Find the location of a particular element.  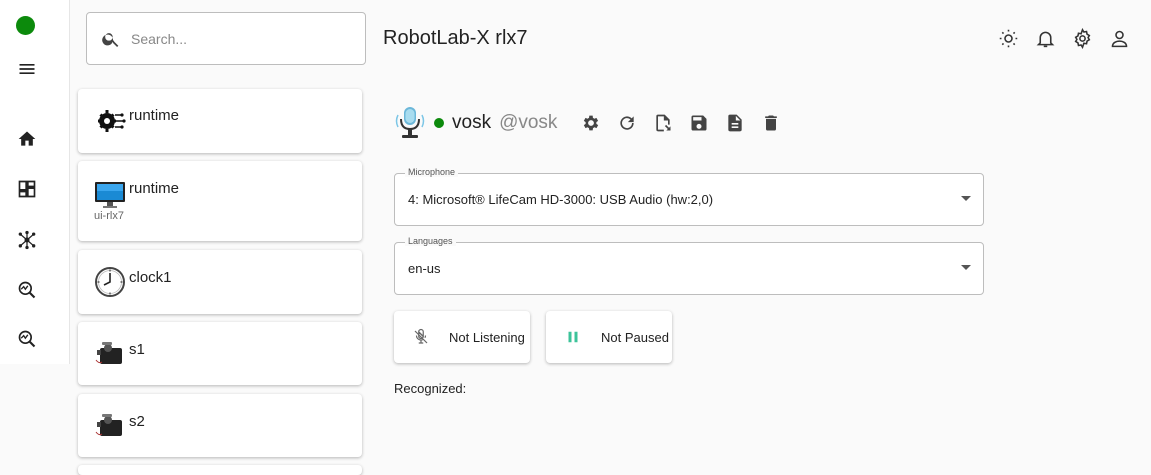

monitor-icon is located at coordinates (110, 195).